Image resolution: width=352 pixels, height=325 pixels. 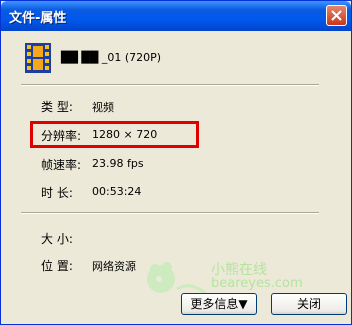 I want to click on location-label: 位 置:, so click(x=57, y=266).